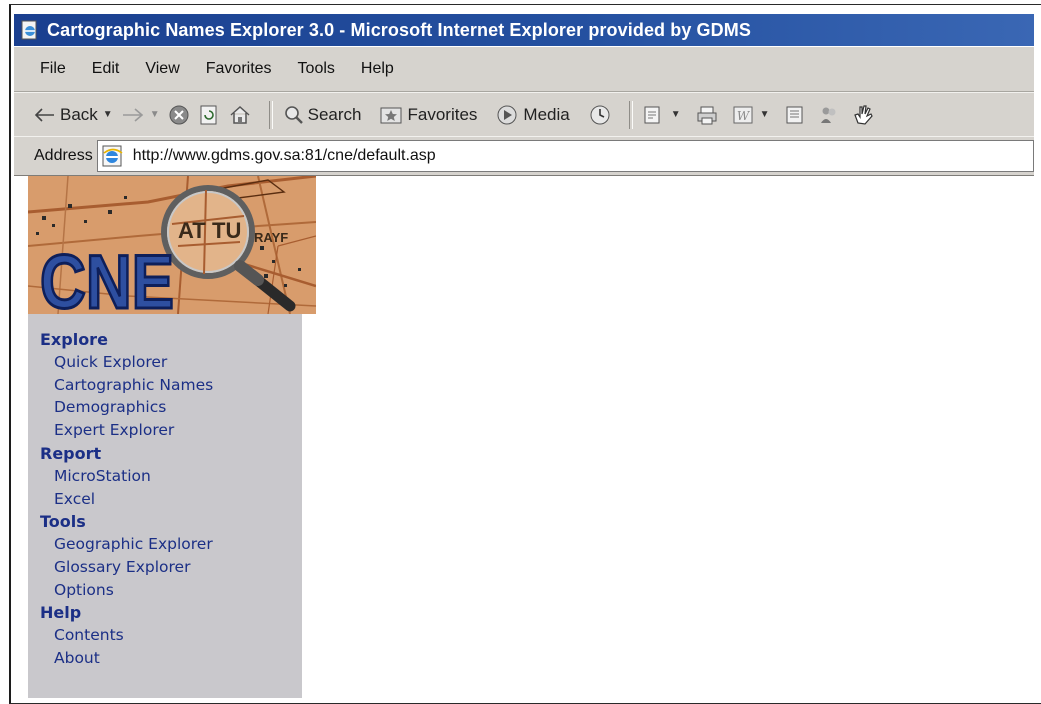  What do you see at coordinates (178, 430) in the screenshot?
I see `nav-link-expert-explorer: Expert Explorer` at bounding box center [178, 430].